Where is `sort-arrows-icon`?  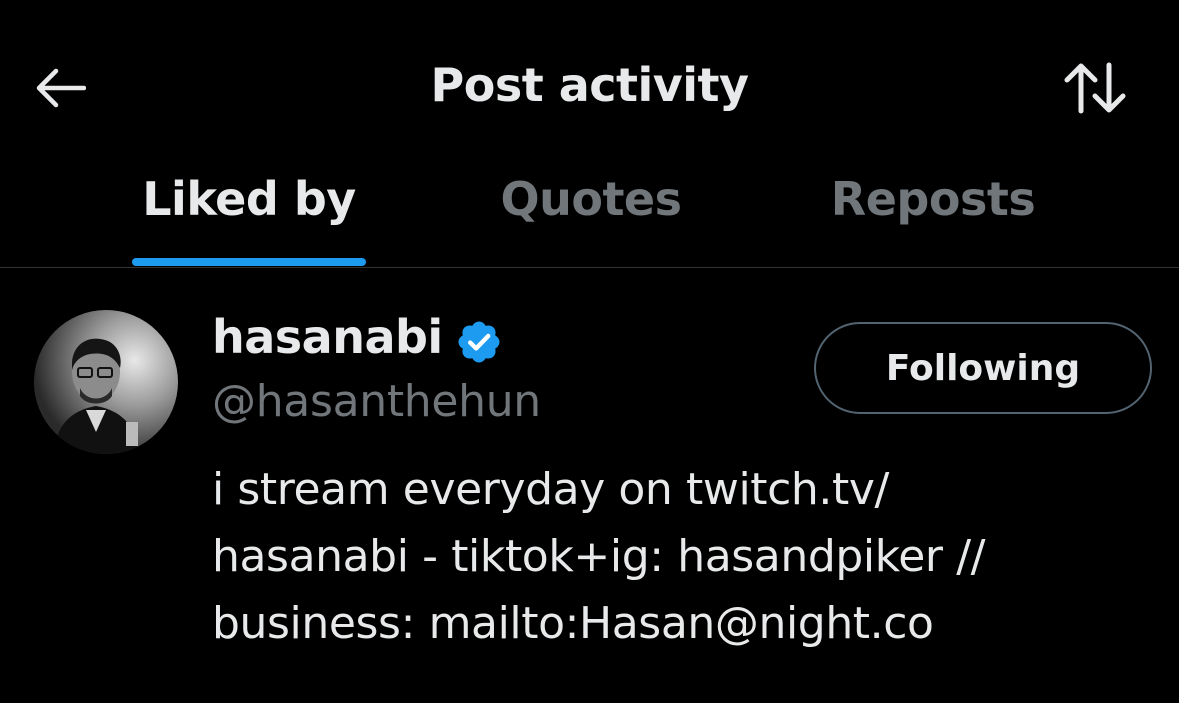
sort-arrows-icon is located at coordinates (1095, 88).